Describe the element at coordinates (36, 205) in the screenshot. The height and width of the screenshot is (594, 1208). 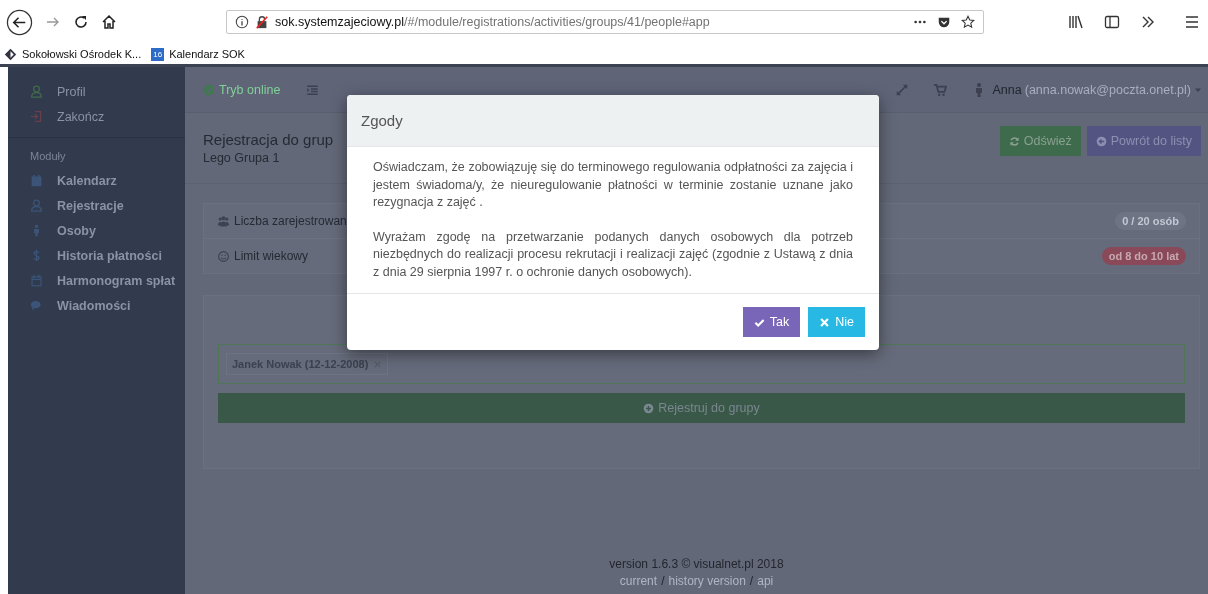
I see `user-icon` at that location.